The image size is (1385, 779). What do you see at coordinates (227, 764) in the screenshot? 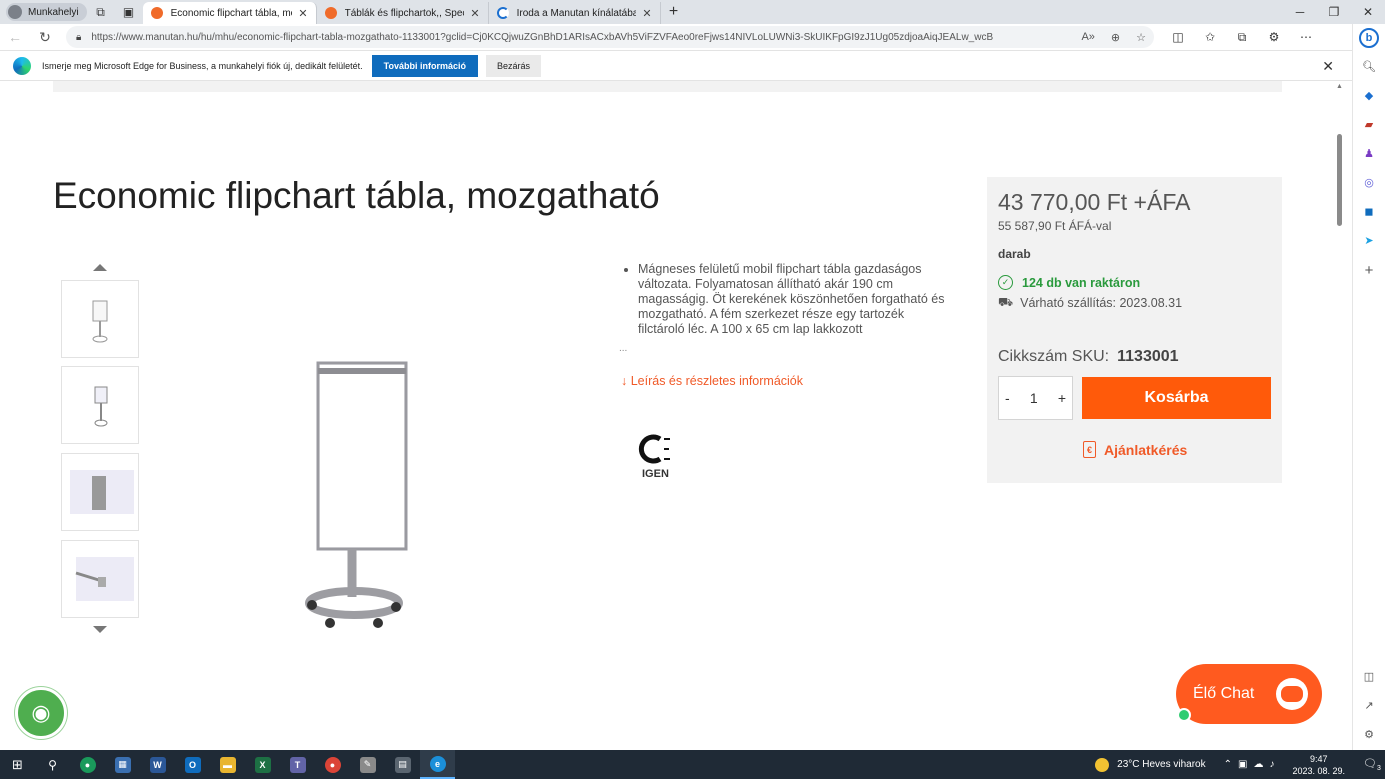
I see `file-explorer-icon: ▬` at bounding box center [227, 764].